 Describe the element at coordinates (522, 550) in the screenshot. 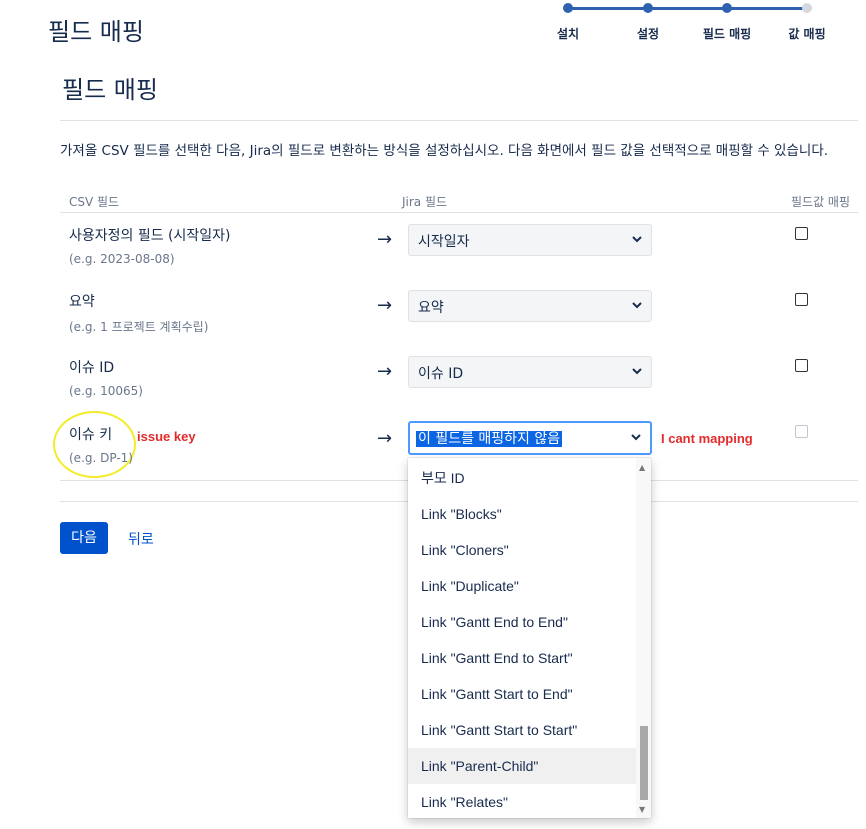

I see `dropdown-option: Link "Cloners"` at that location.